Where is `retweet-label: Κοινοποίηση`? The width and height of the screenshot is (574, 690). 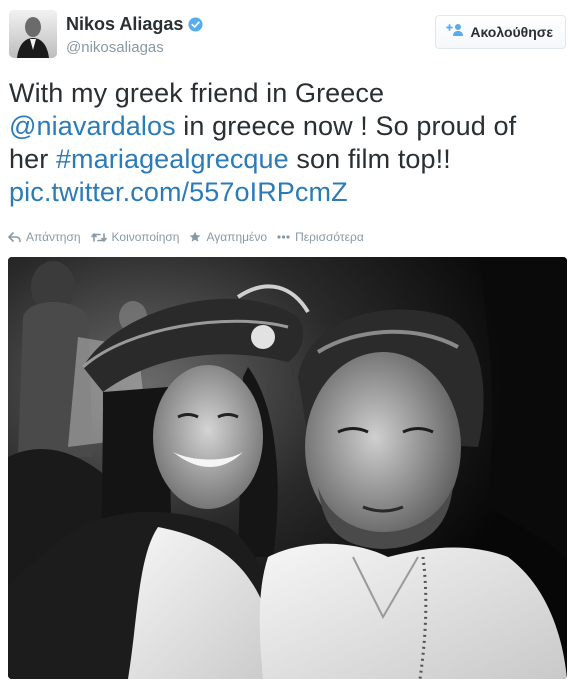 retweet-label: Κοινοποίηση is located at coordinates (145, 237).